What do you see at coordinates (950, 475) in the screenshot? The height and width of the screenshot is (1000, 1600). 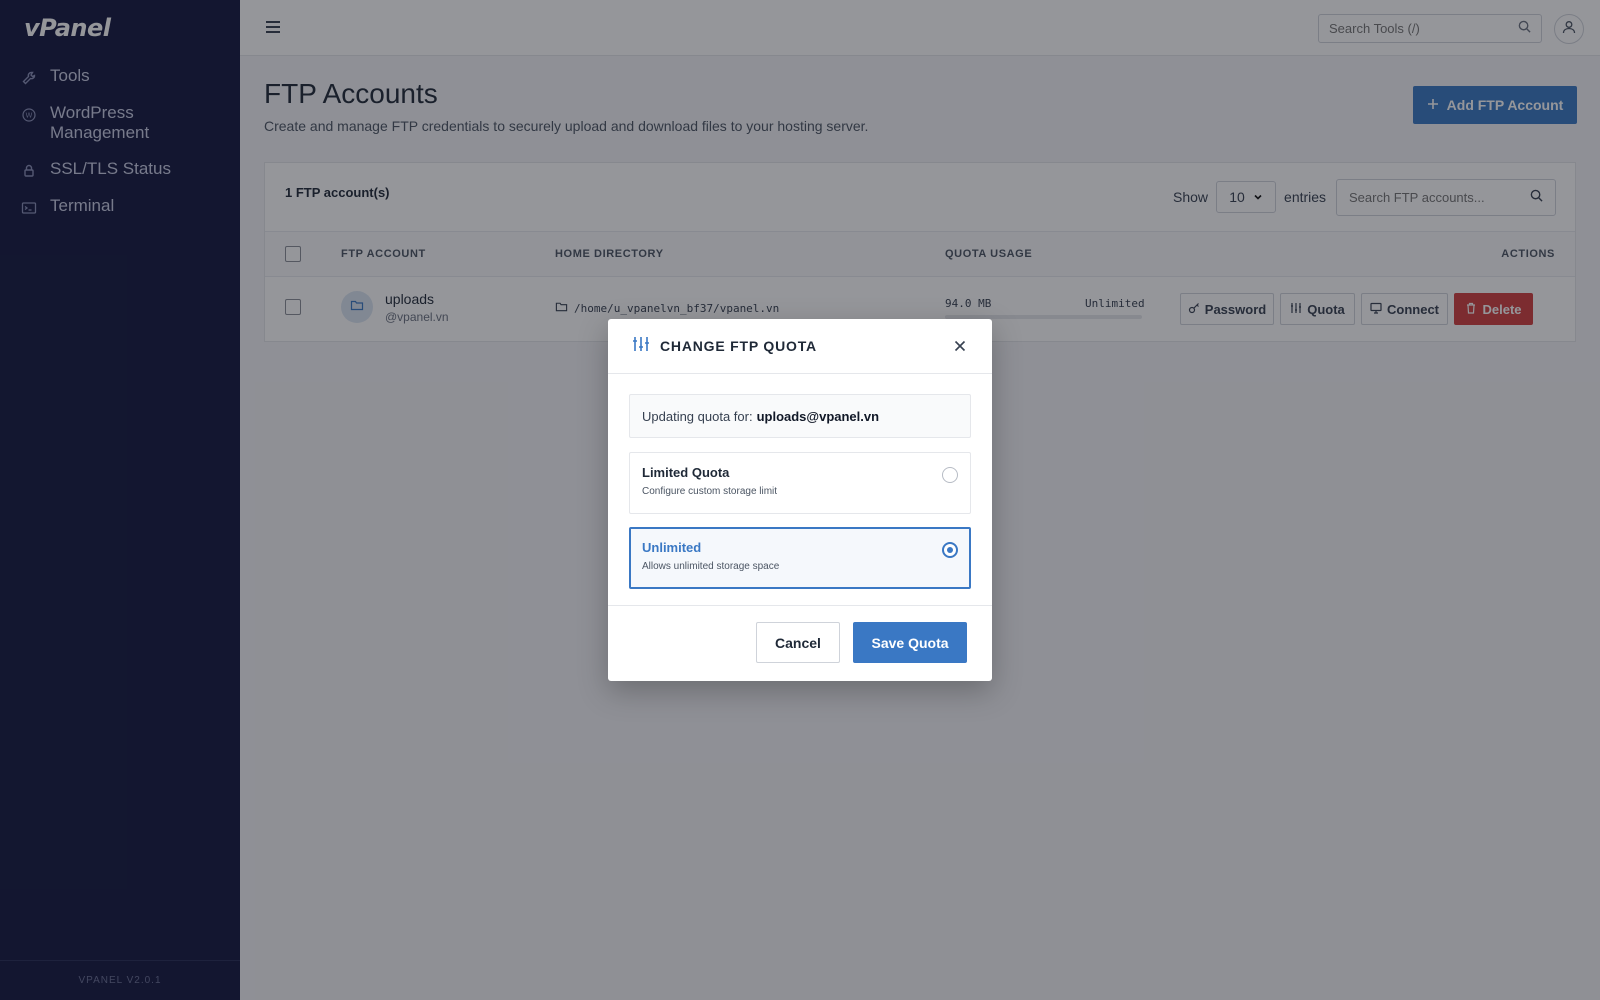 I see `limited-quota-radio` at bounding box center [950, 475].